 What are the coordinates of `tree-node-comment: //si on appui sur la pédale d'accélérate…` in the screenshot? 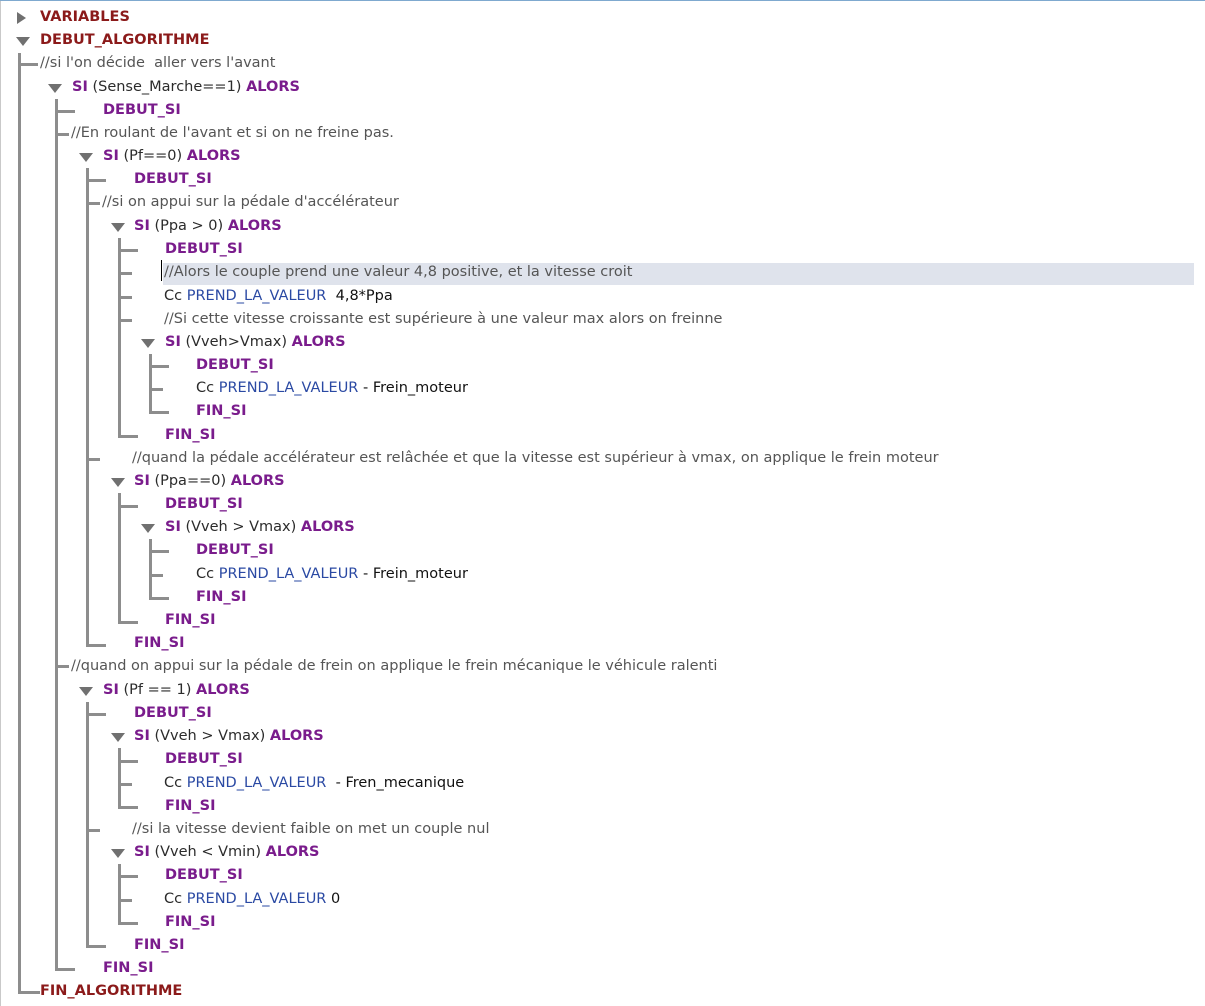 It's located at (250, 202).